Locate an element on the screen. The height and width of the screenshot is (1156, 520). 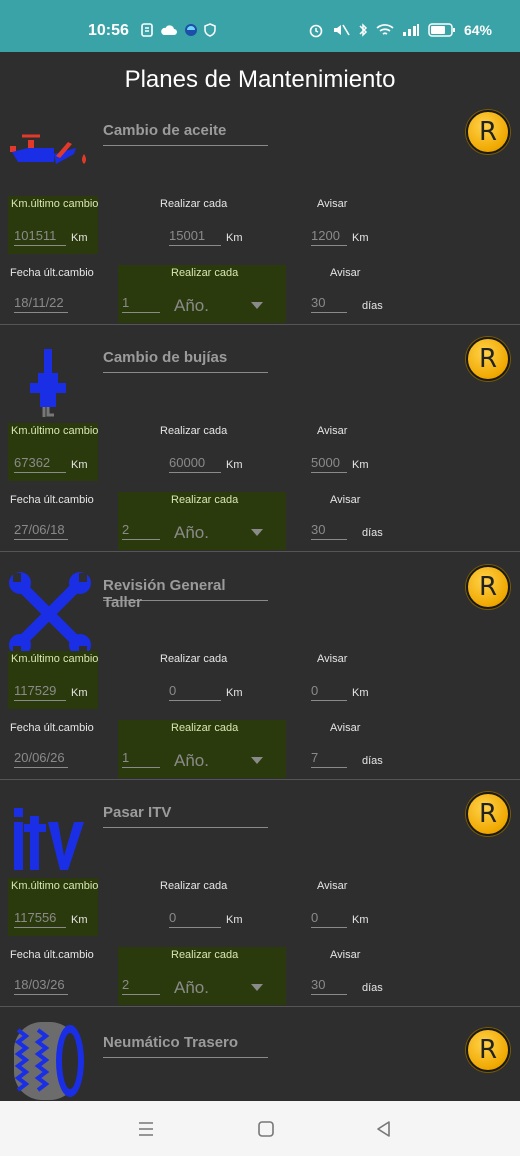
fecha-field: 18/03/26 is located at coordinates (41, 986).